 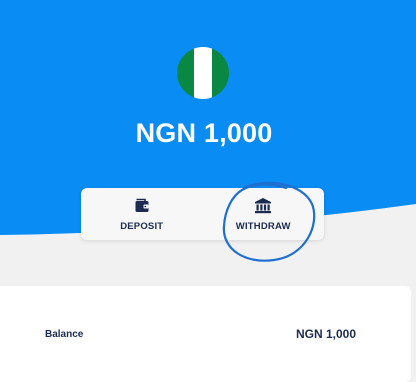 What do you see at coordinates (326, 334) in the screenshot?
I see `balance-value: NGN 1,000` at bounding box center [326, 334].